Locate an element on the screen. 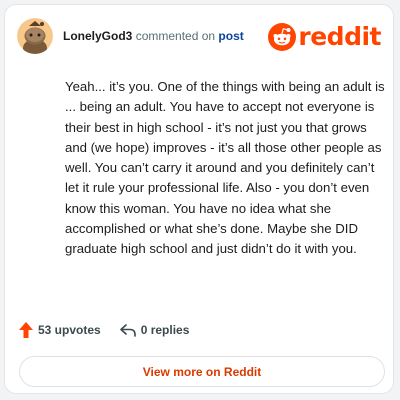  view-more-button: View more on Reddit is located at coordinates (202, 371).